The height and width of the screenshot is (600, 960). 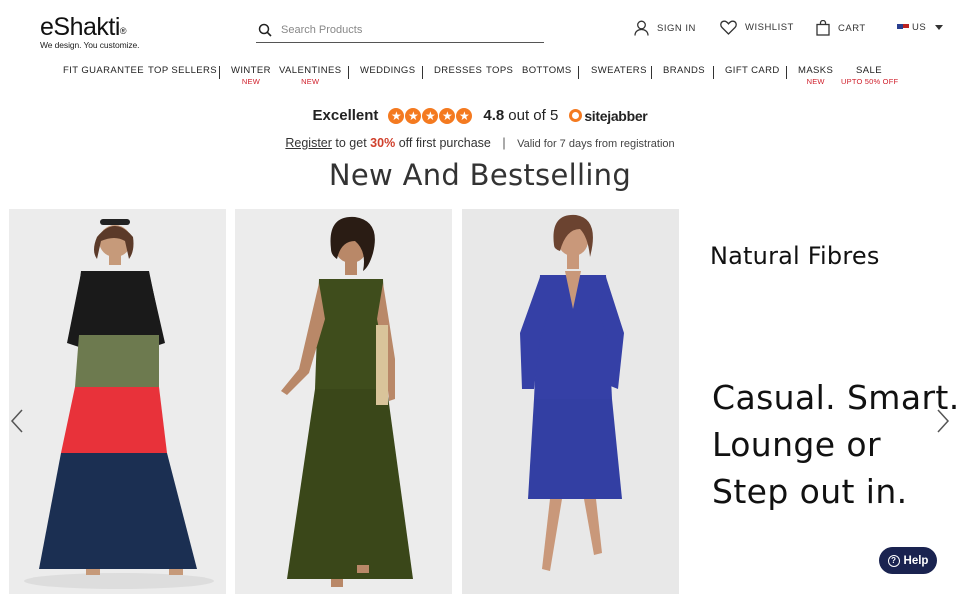 What do you see at coordinates (939, 27) in the screenshot?
I see `chevron-down-icon` at bounding box center [939, 27].